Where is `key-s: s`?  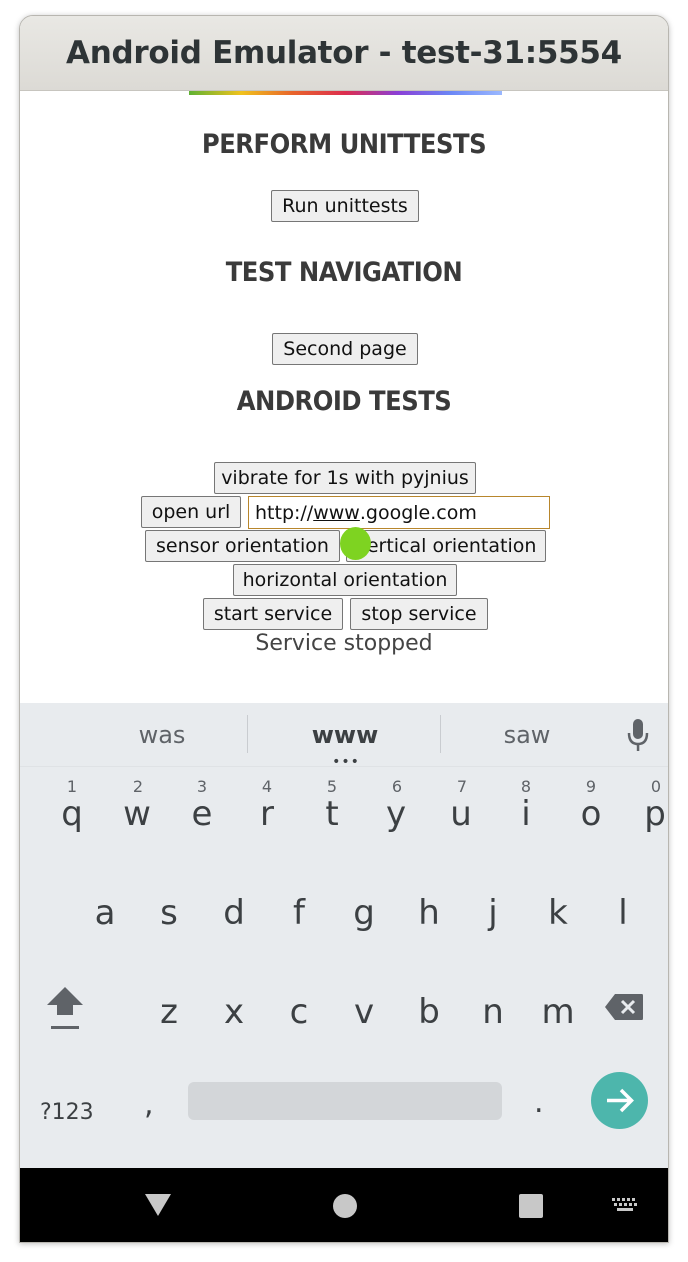 key-s: s is located at coordinates (169, 913).